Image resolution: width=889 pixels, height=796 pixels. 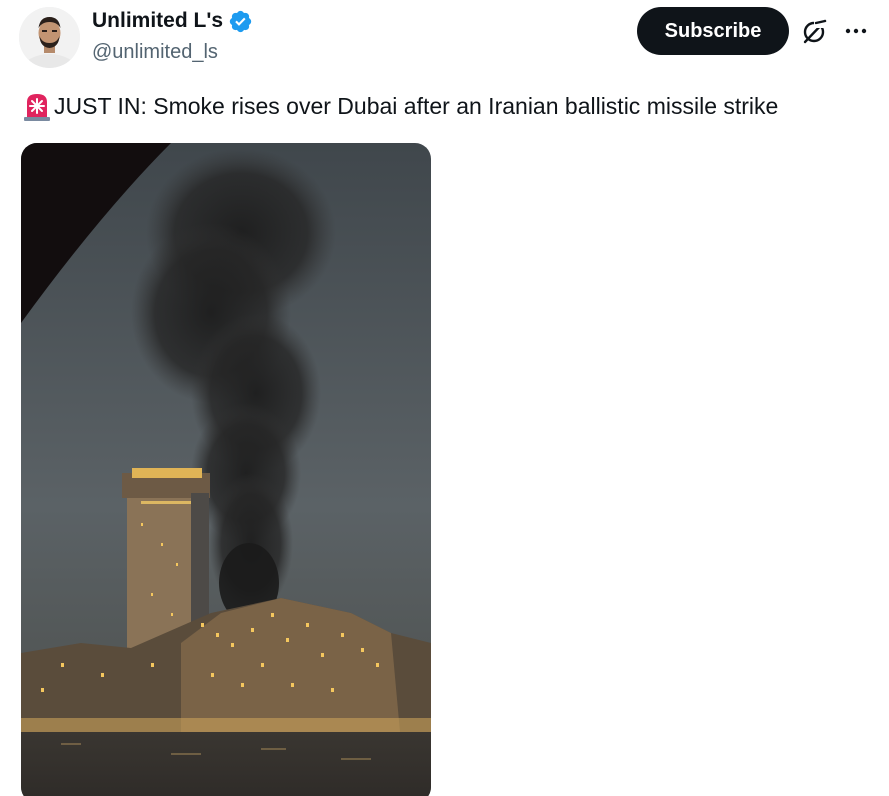 I want to click on subscribe-button: Subscribe, so click(x=713, y=31).